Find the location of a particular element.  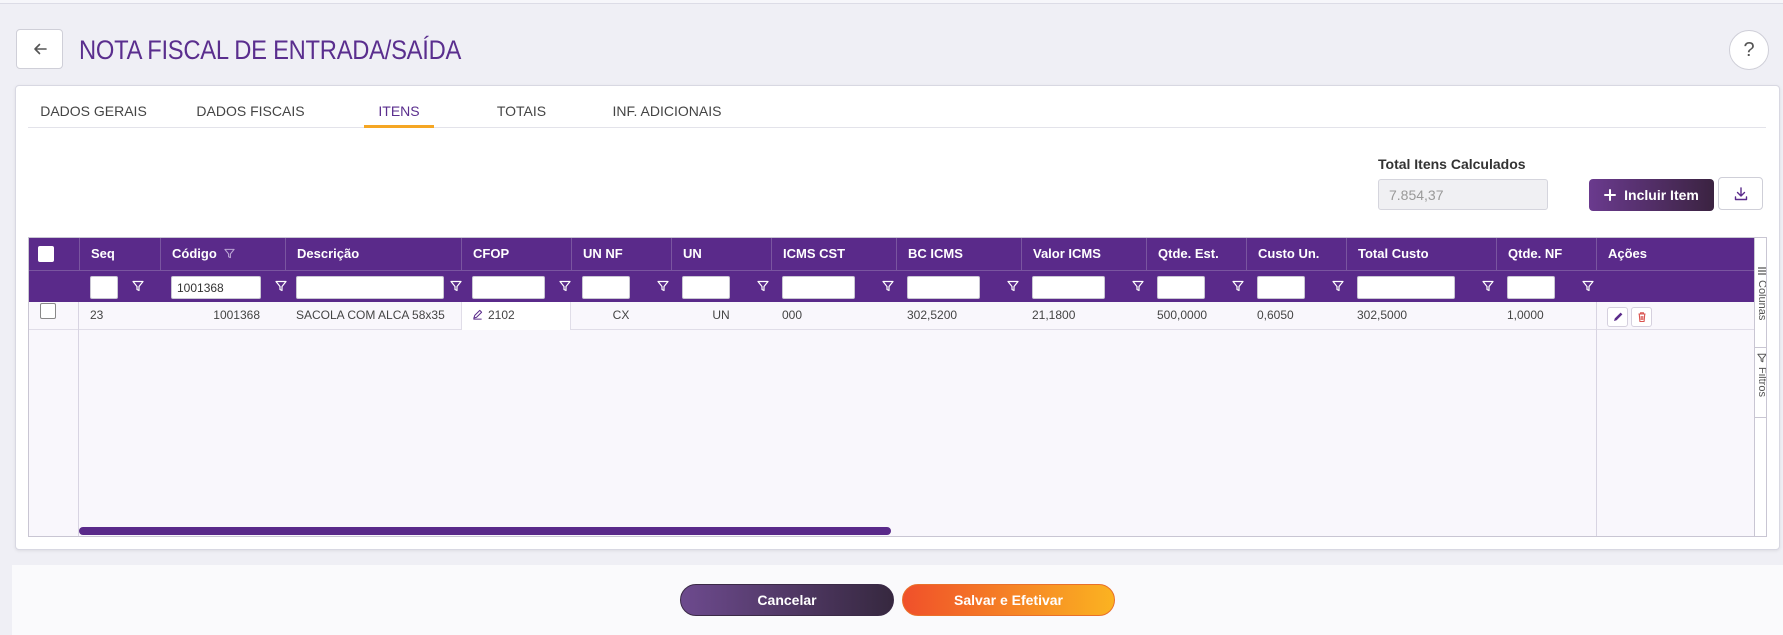

trash-icon is located at coordinates (1641, 317).